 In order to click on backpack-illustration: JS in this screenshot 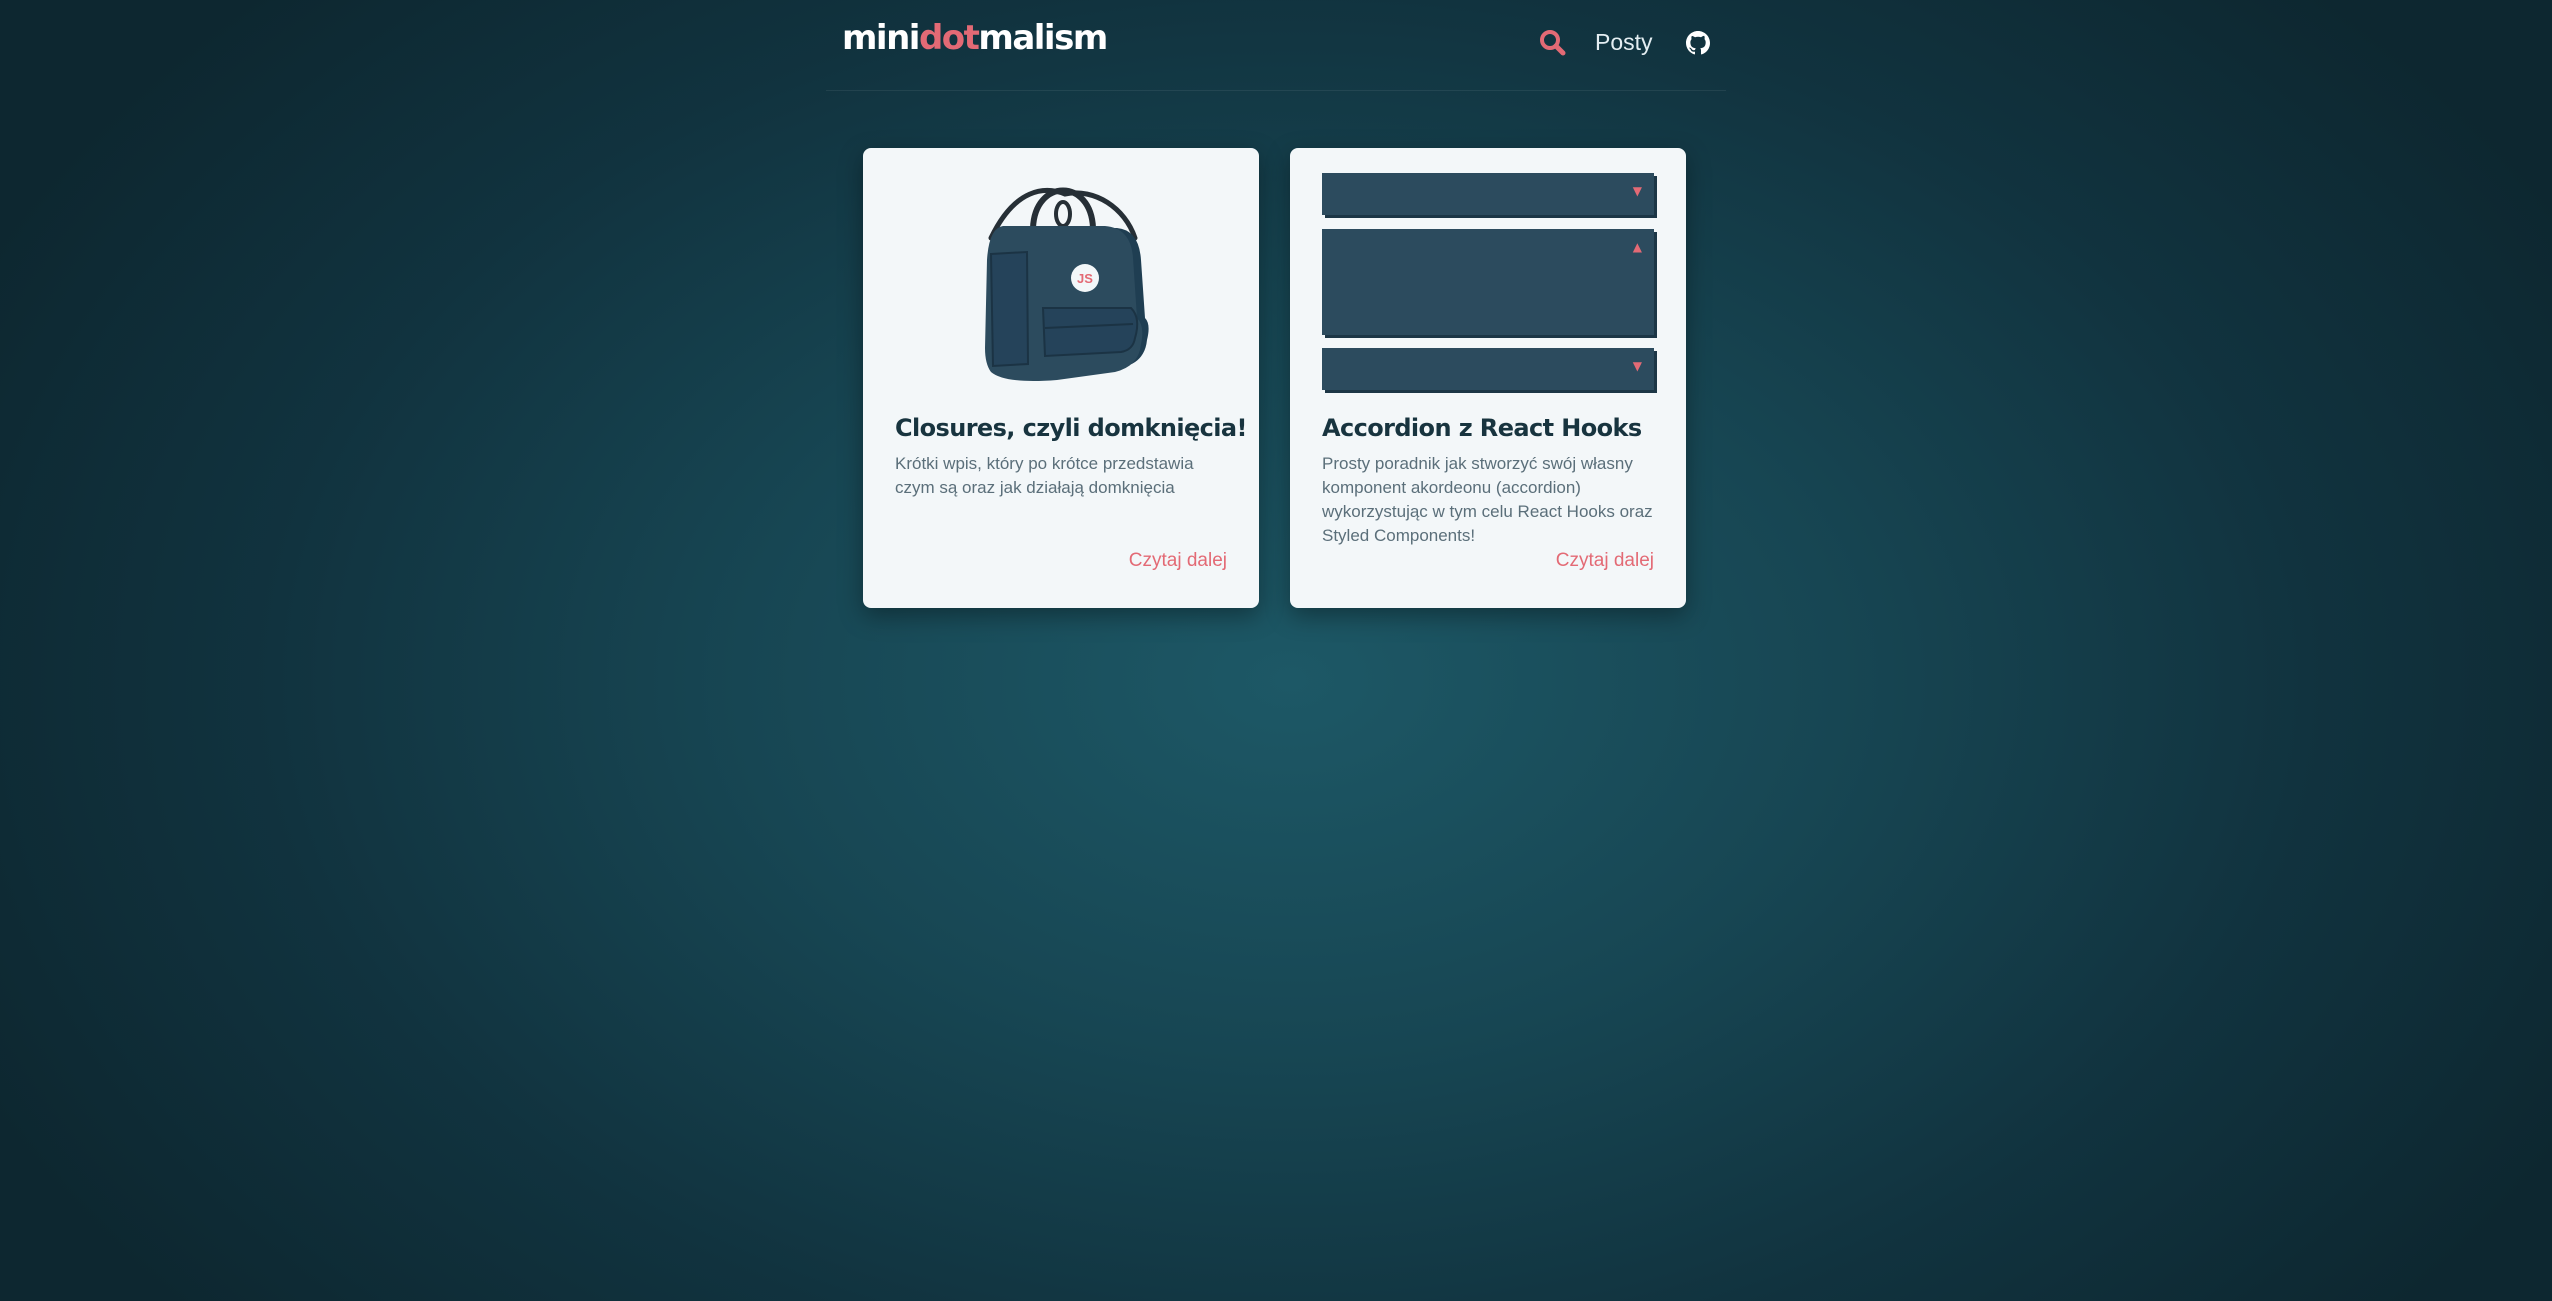, I will do `click(1067, 284)`.